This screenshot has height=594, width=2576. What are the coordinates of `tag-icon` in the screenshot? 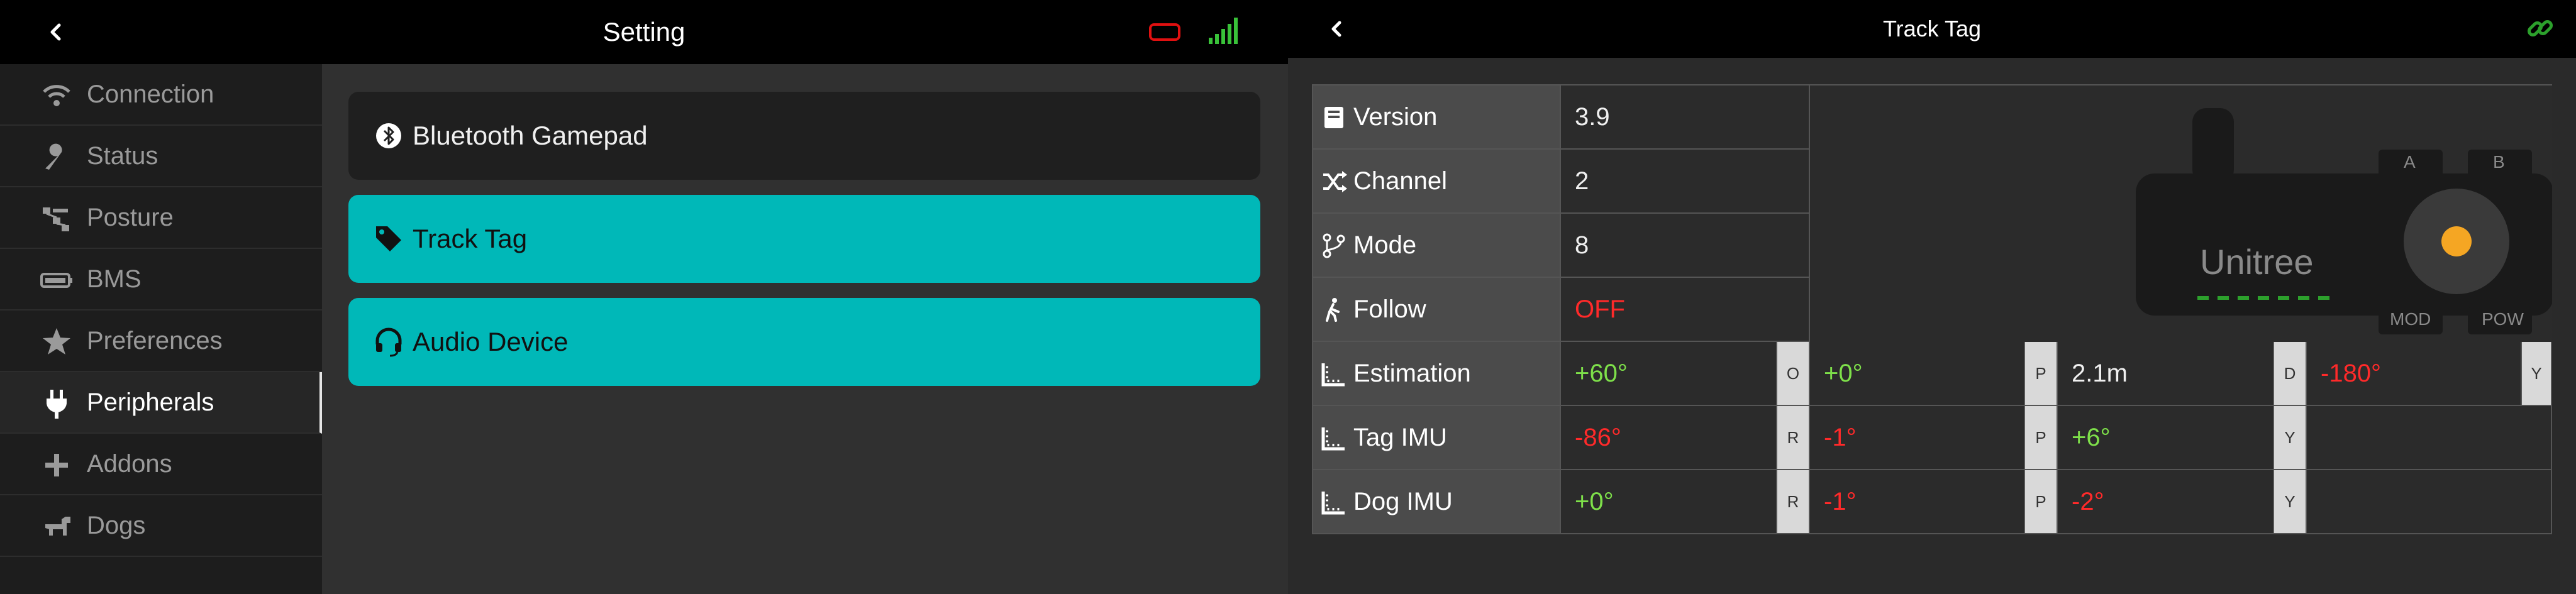 It's located at (389, 239).